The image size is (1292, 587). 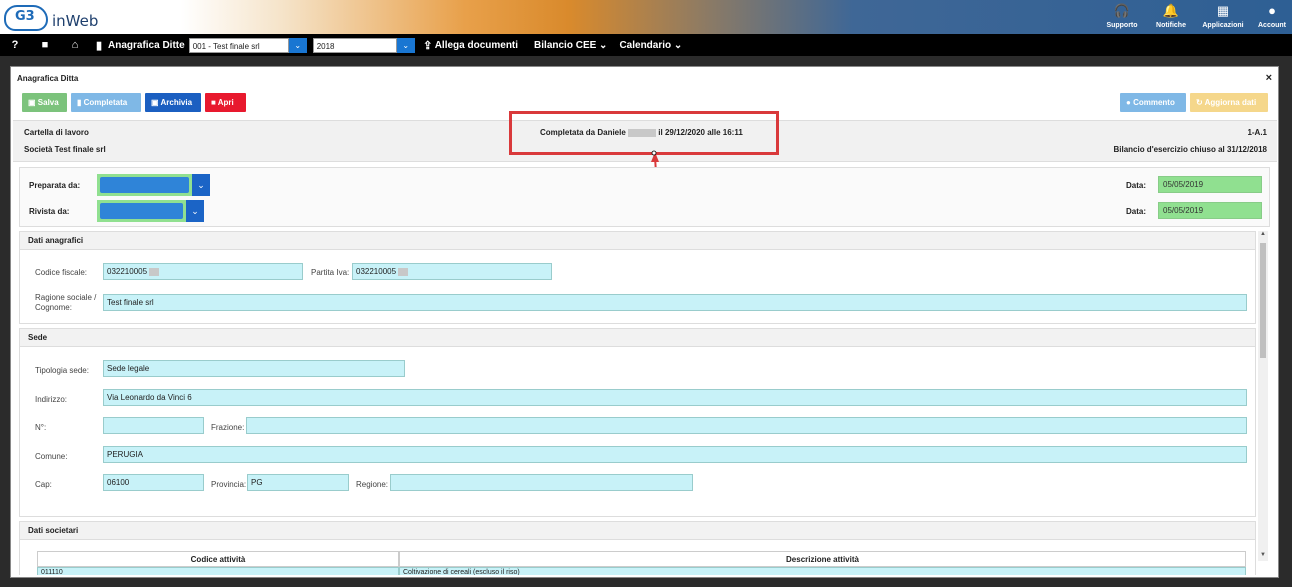 I want to click on video-icon: ■, so click(x=45, y=45).